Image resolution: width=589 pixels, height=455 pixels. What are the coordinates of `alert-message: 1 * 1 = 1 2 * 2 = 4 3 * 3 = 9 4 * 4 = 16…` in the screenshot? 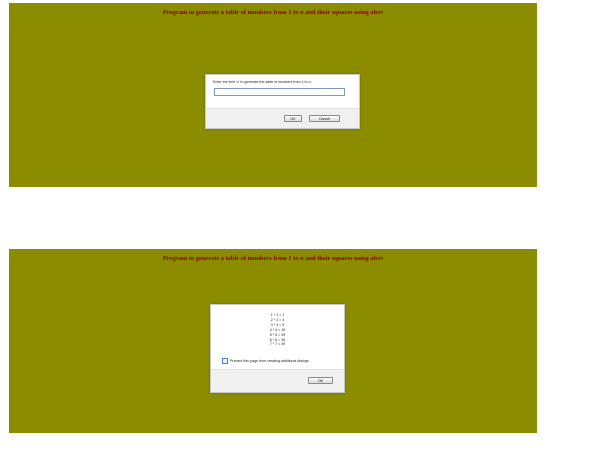 It's located at (277, 330).